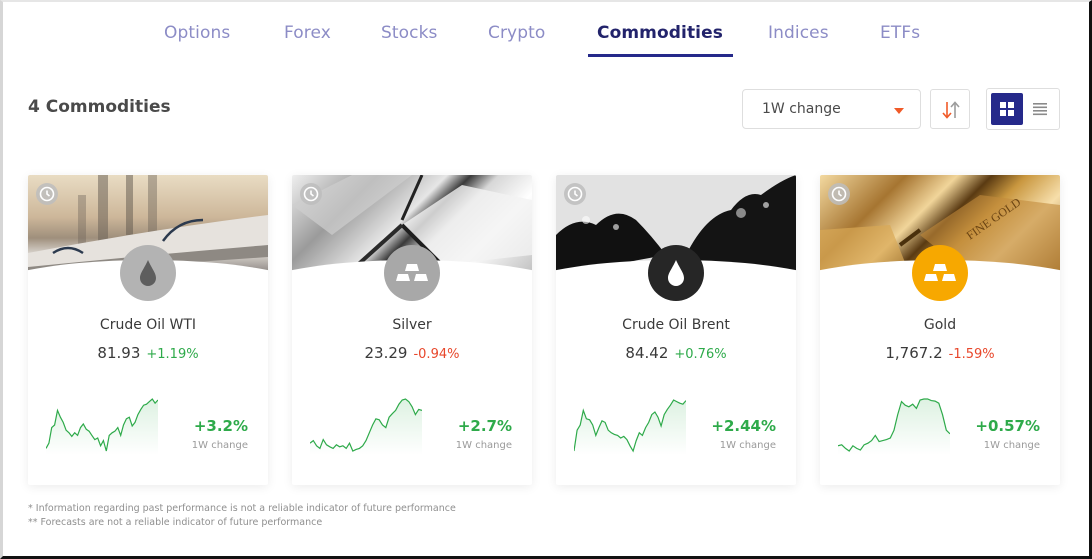 The width and height of the screenshot is (1092, 559). I want to click on daily-change: -0.94%, so click(436, 354).